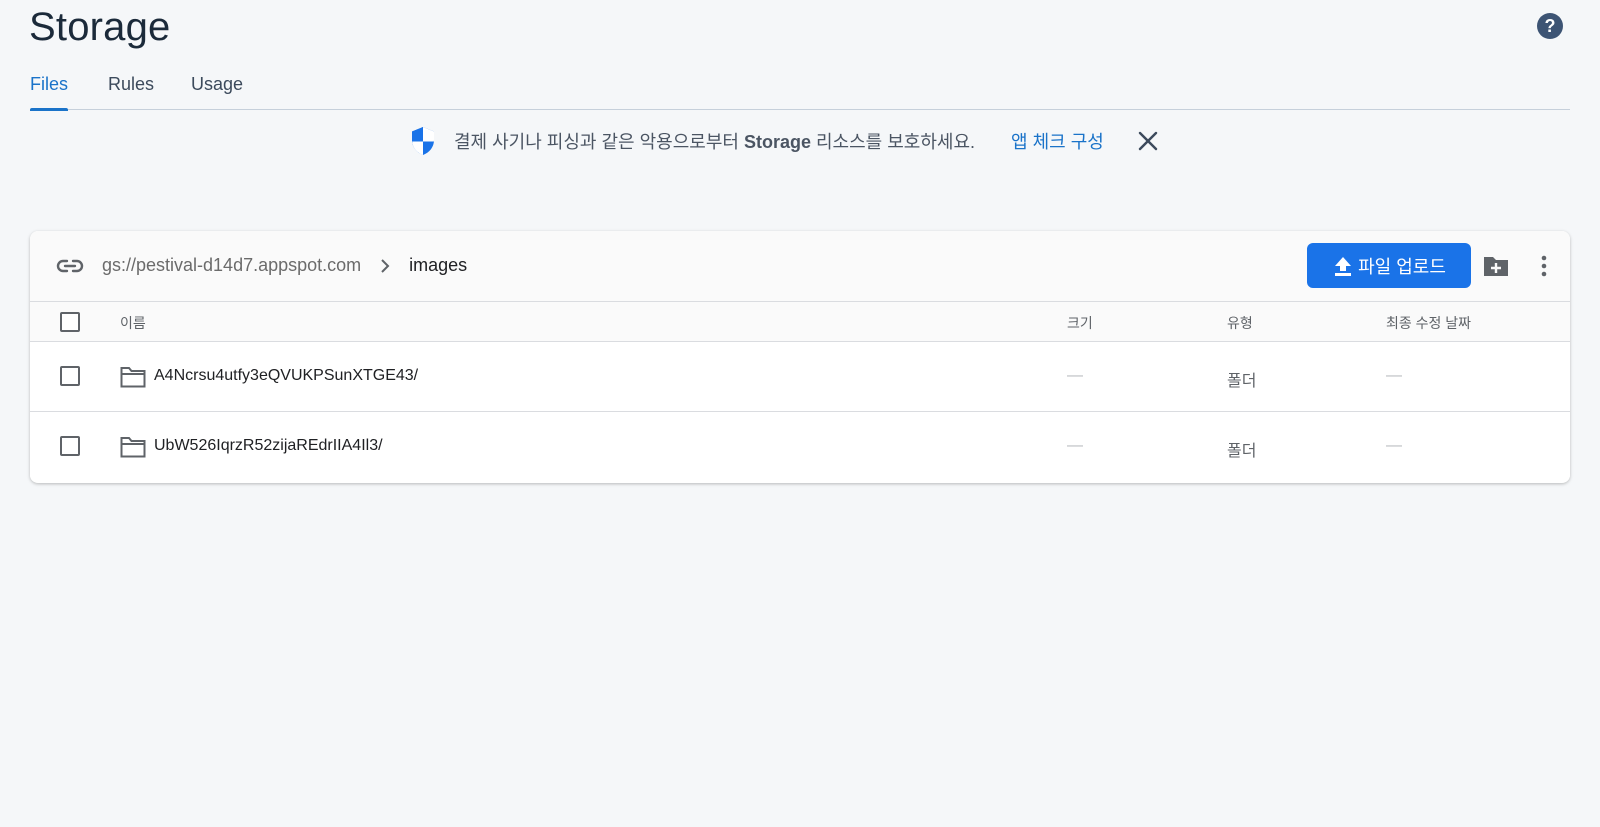 Image resolution: width=1600 pixels, height=827 pixels. What do you see at coordinates (1402, 266) in the screenshot?
I see `upload-file-label: 파일 업로드` at bounding box center [1402, 266].